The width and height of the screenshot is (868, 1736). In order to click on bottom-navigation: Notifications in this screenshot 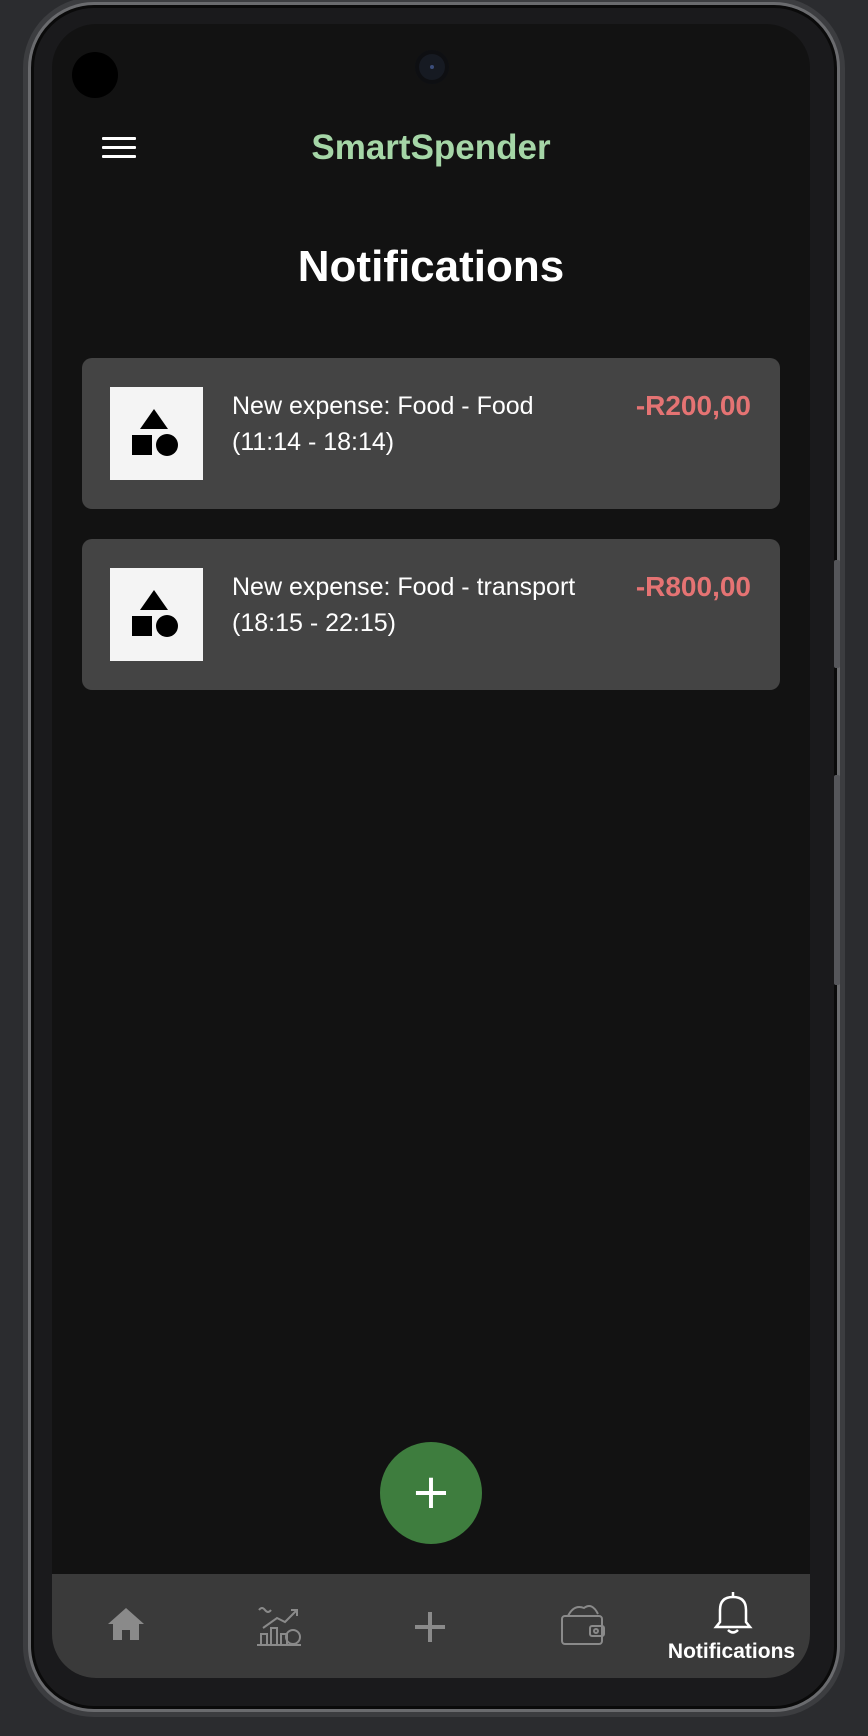, I will do `click(431, 1626)`.